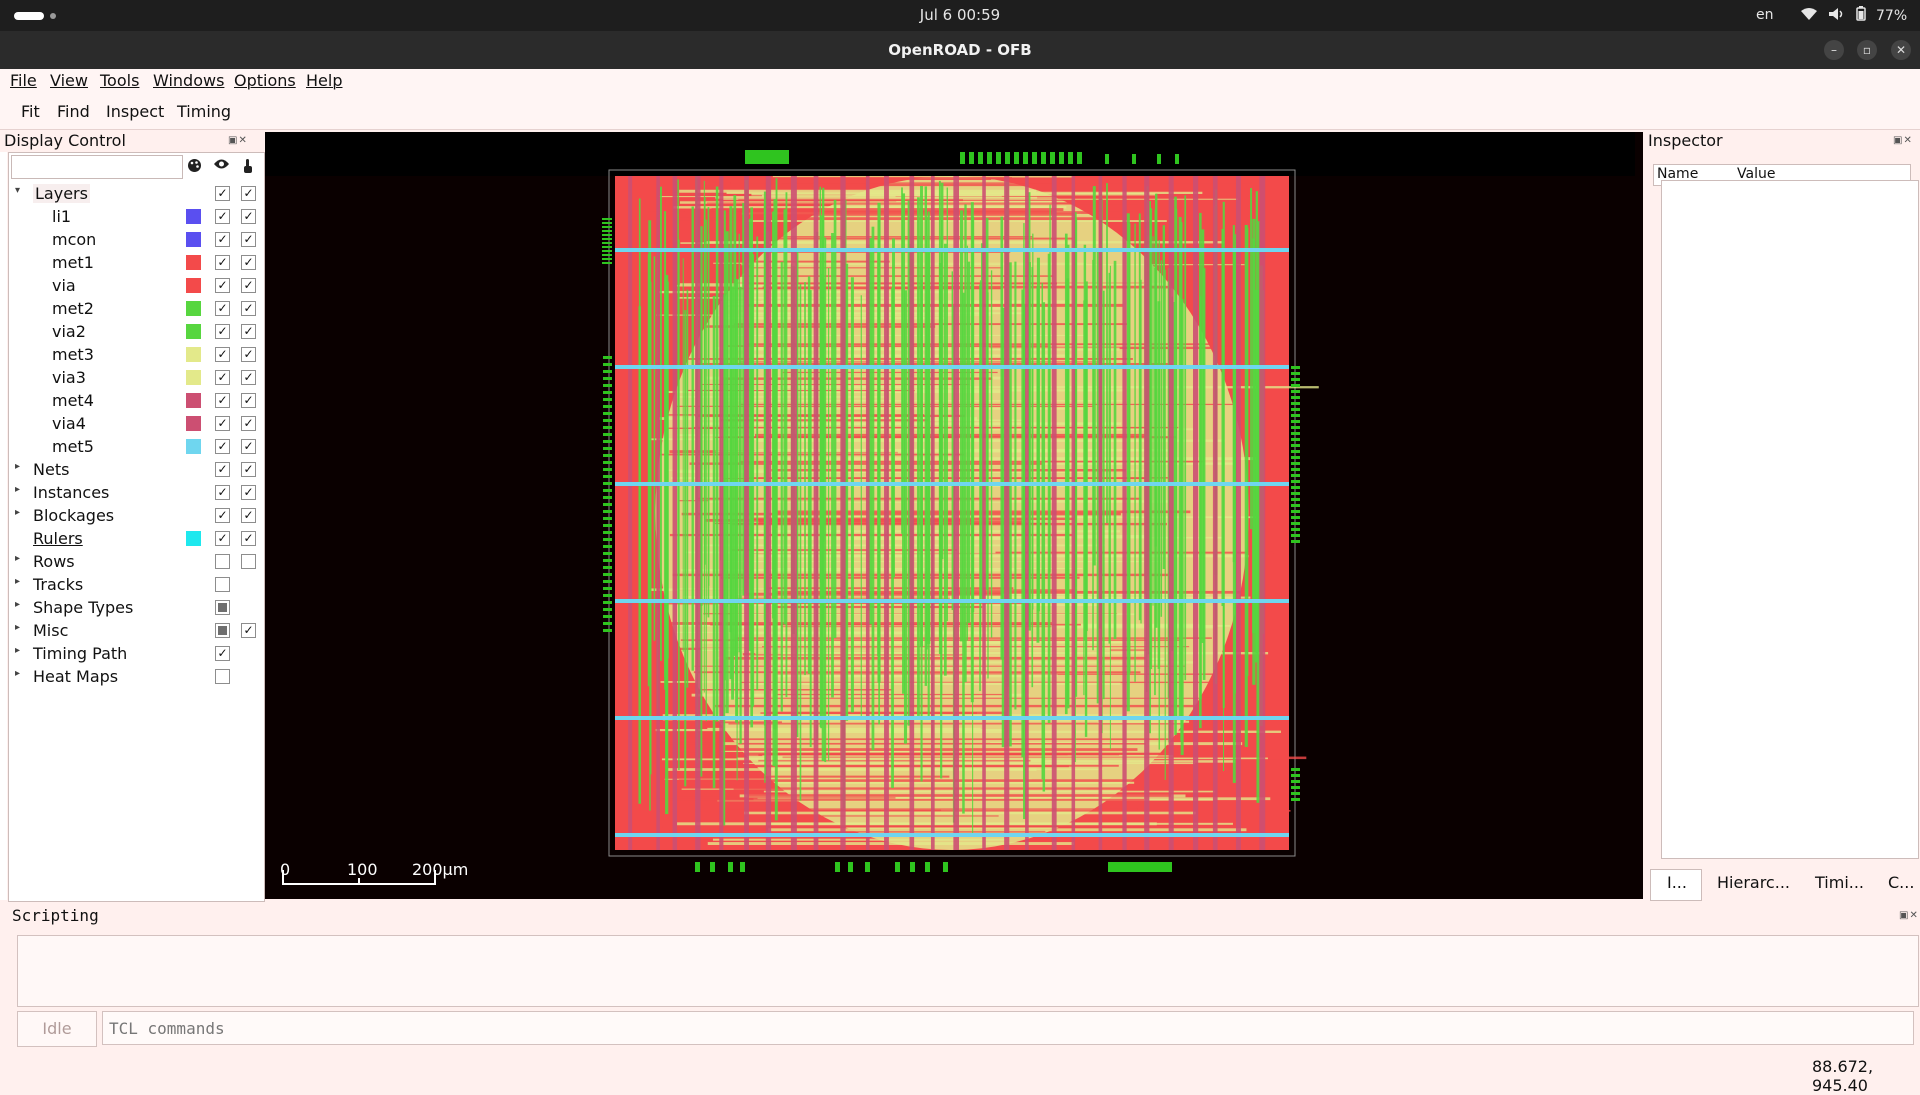 The height and width of the screenshot is (1095, 1920). I want to click on menu-tools: Tools, so click(119, 80).